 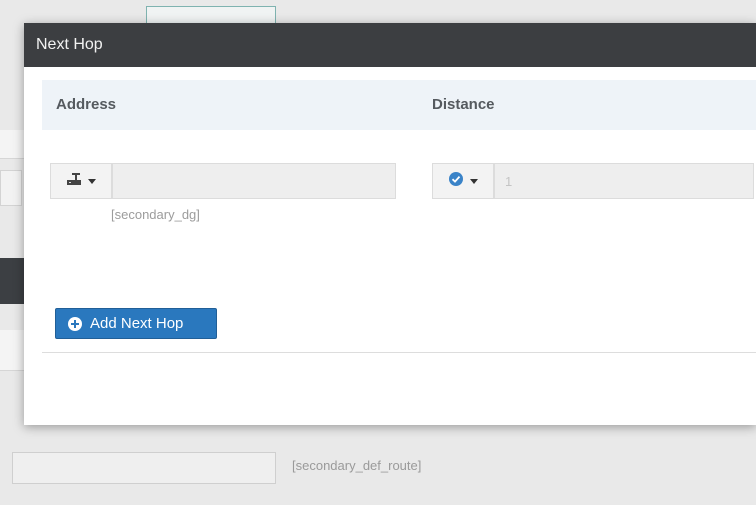 What do you see at coordinates (456, 181) in the screenshot?
I see `check-circle-icon` at bounding box center [456, 181].